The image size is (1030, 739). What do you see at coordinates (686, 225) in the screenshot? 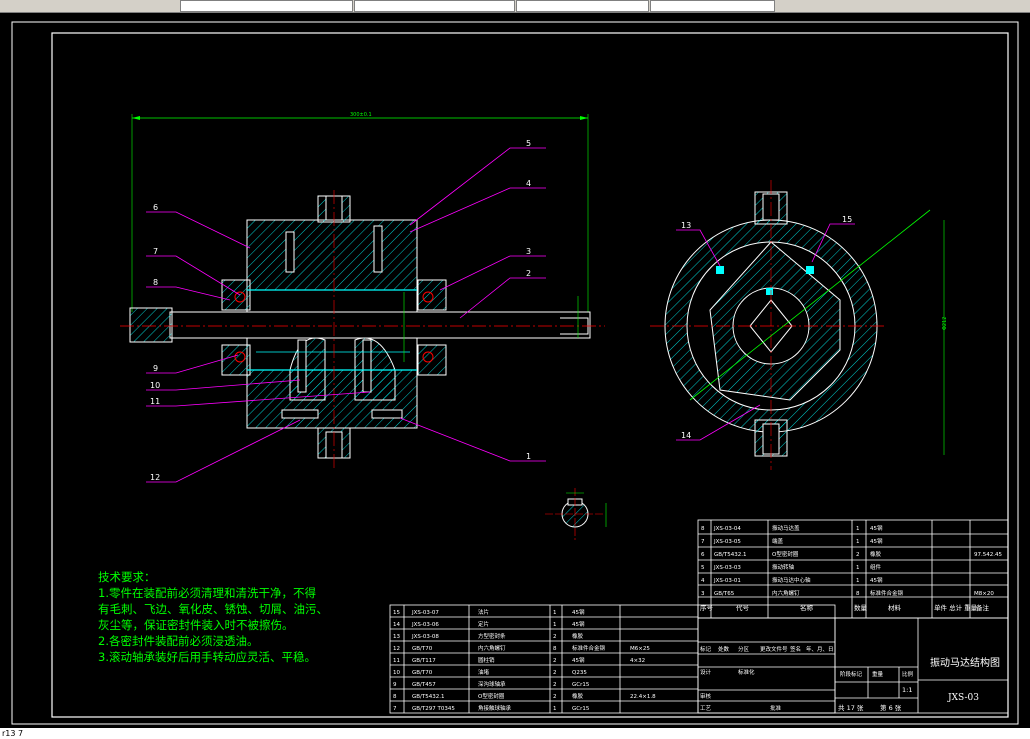
I see `svg-text: 13` at bounding box center [686, 225].